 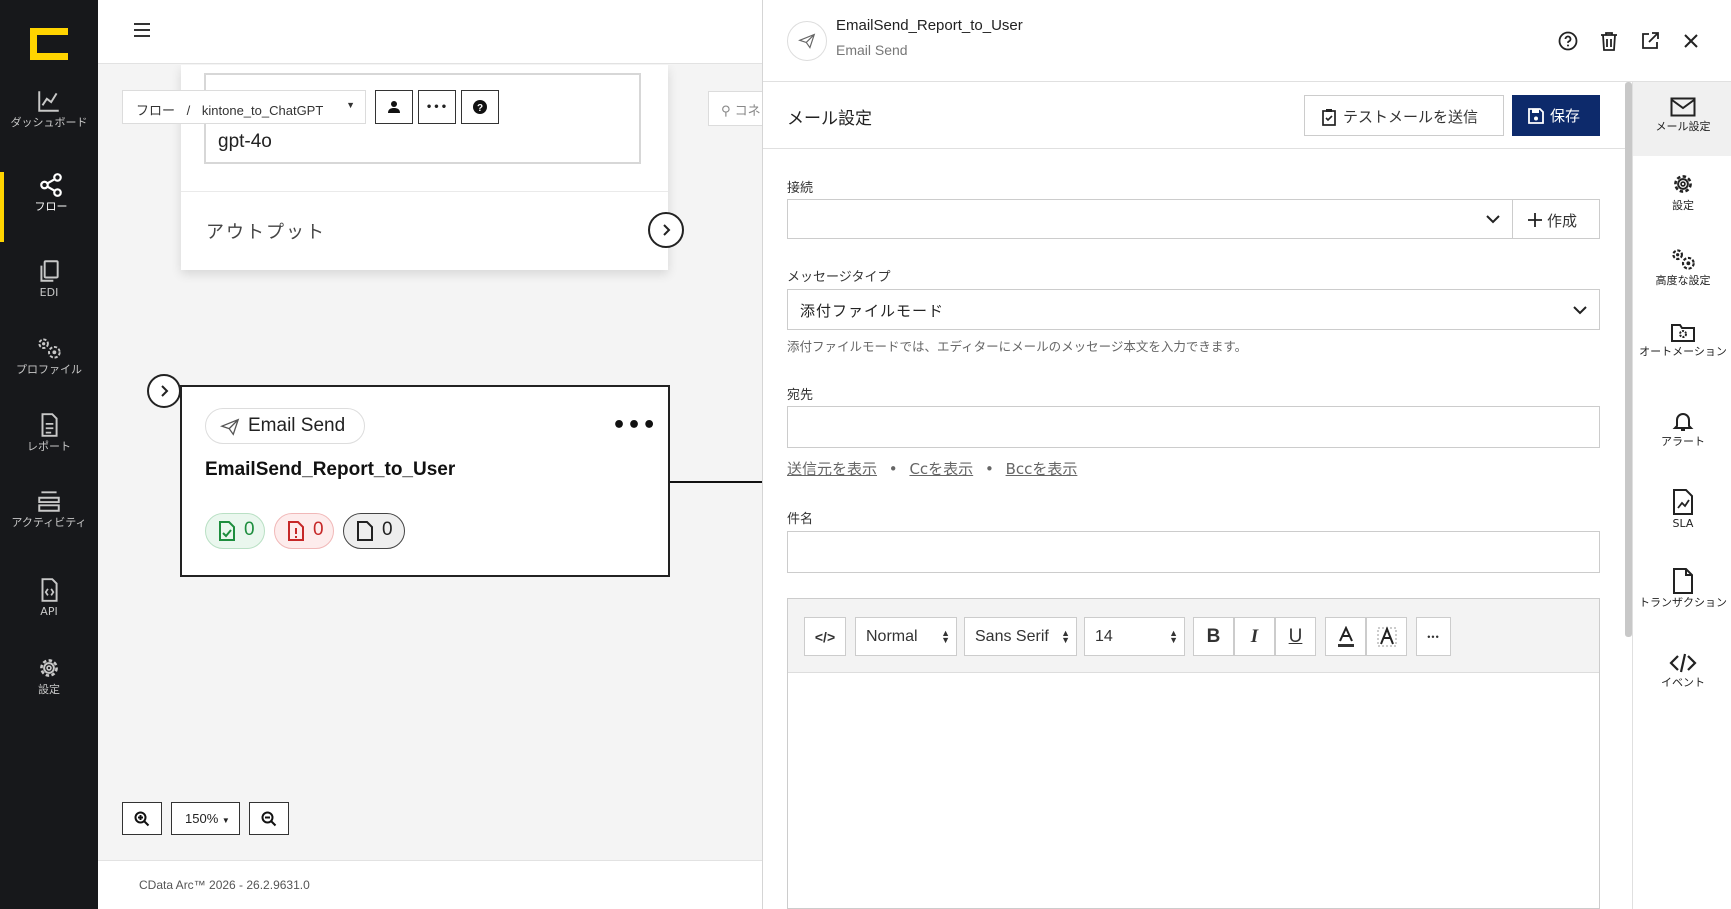 I want to click on show-bcc-link: Bccを表示, so click(x=1042, y=469).